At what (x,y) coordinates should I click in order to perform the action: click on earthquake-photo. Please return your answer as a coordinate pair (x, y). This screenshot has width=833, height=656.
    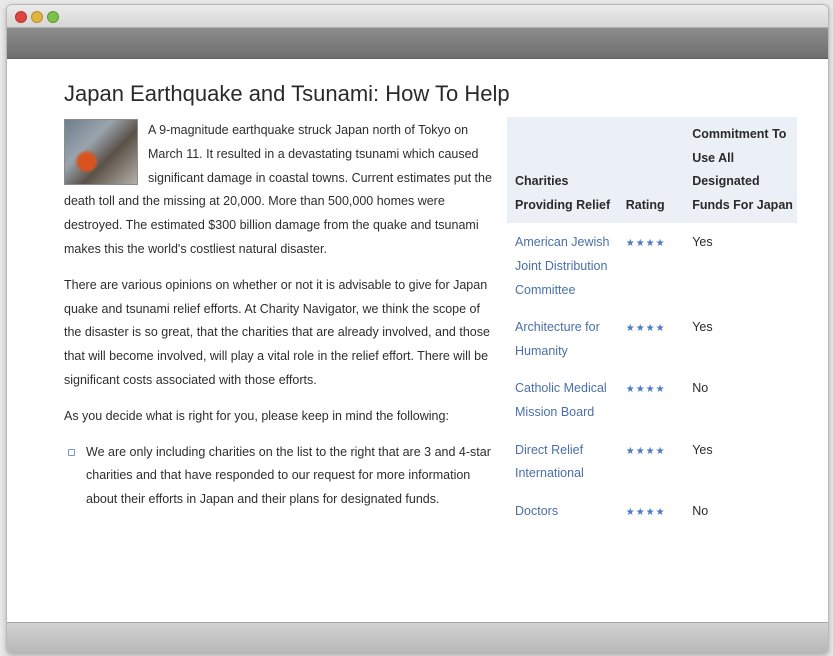
    Looking at the image, I should click on (101, 152).